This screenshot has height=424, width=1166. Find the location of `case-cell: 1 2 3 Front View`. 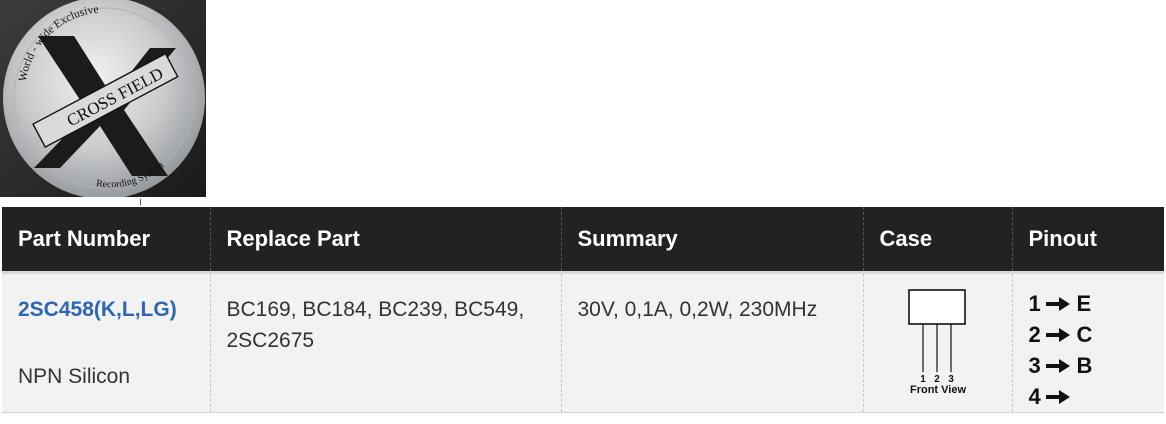

case-cell: 1 2 3 Front View is located at coordinates (938, 342).